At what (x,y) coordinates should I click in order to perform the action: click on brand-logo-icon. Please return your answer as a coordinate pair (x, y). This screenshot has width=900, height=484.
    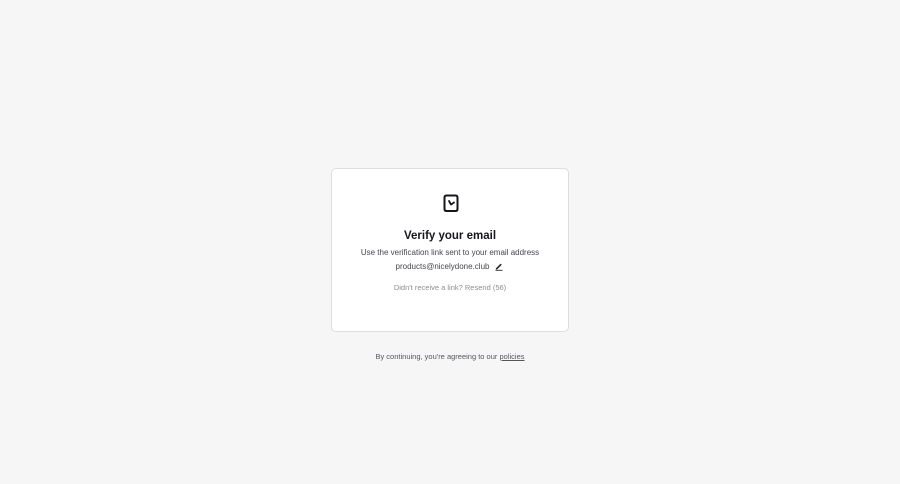
    Looking at the image, I should click on (451, 203).